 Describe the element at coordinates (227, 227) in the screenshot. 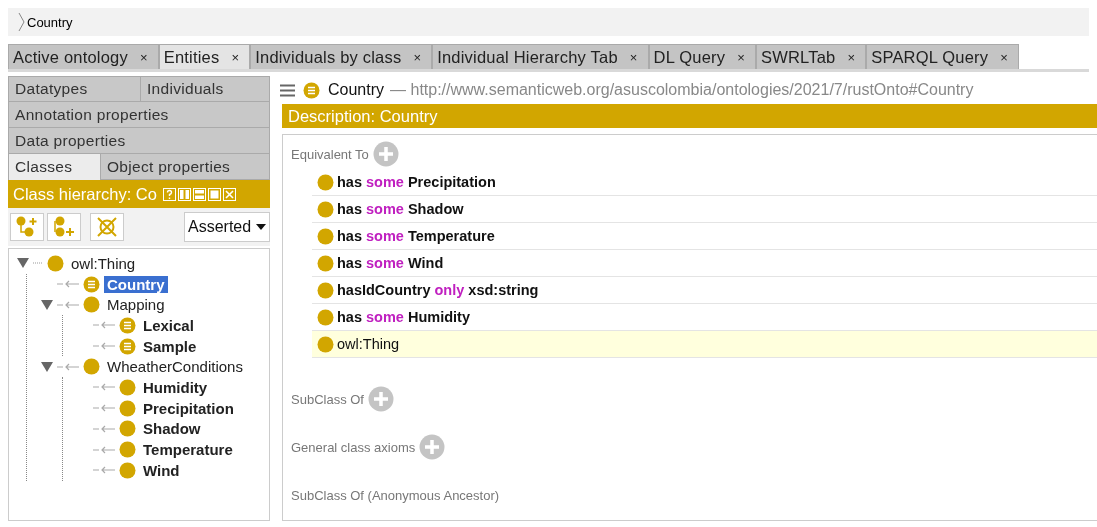

I see `mode-dropdown: Asserted` at that location.